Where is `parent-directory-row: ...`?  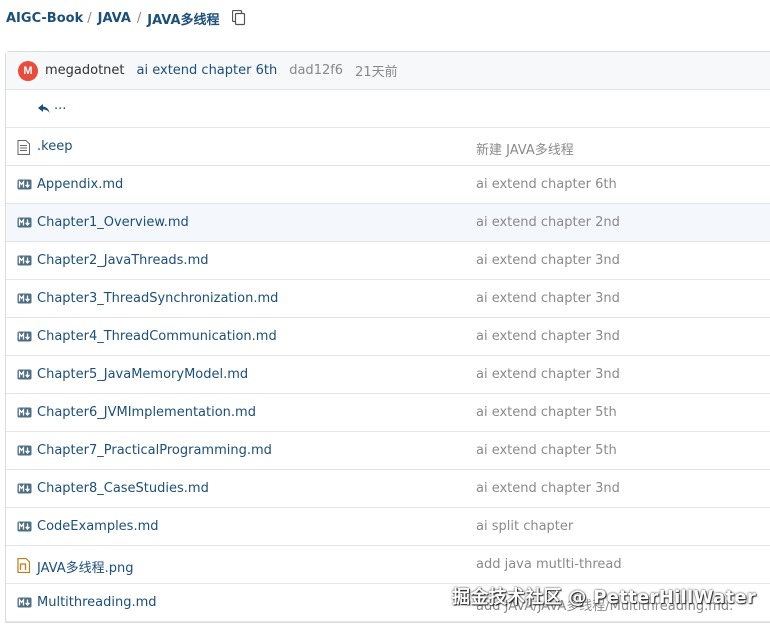 parent-directory-row: ... is located at coordinates (388, 109).